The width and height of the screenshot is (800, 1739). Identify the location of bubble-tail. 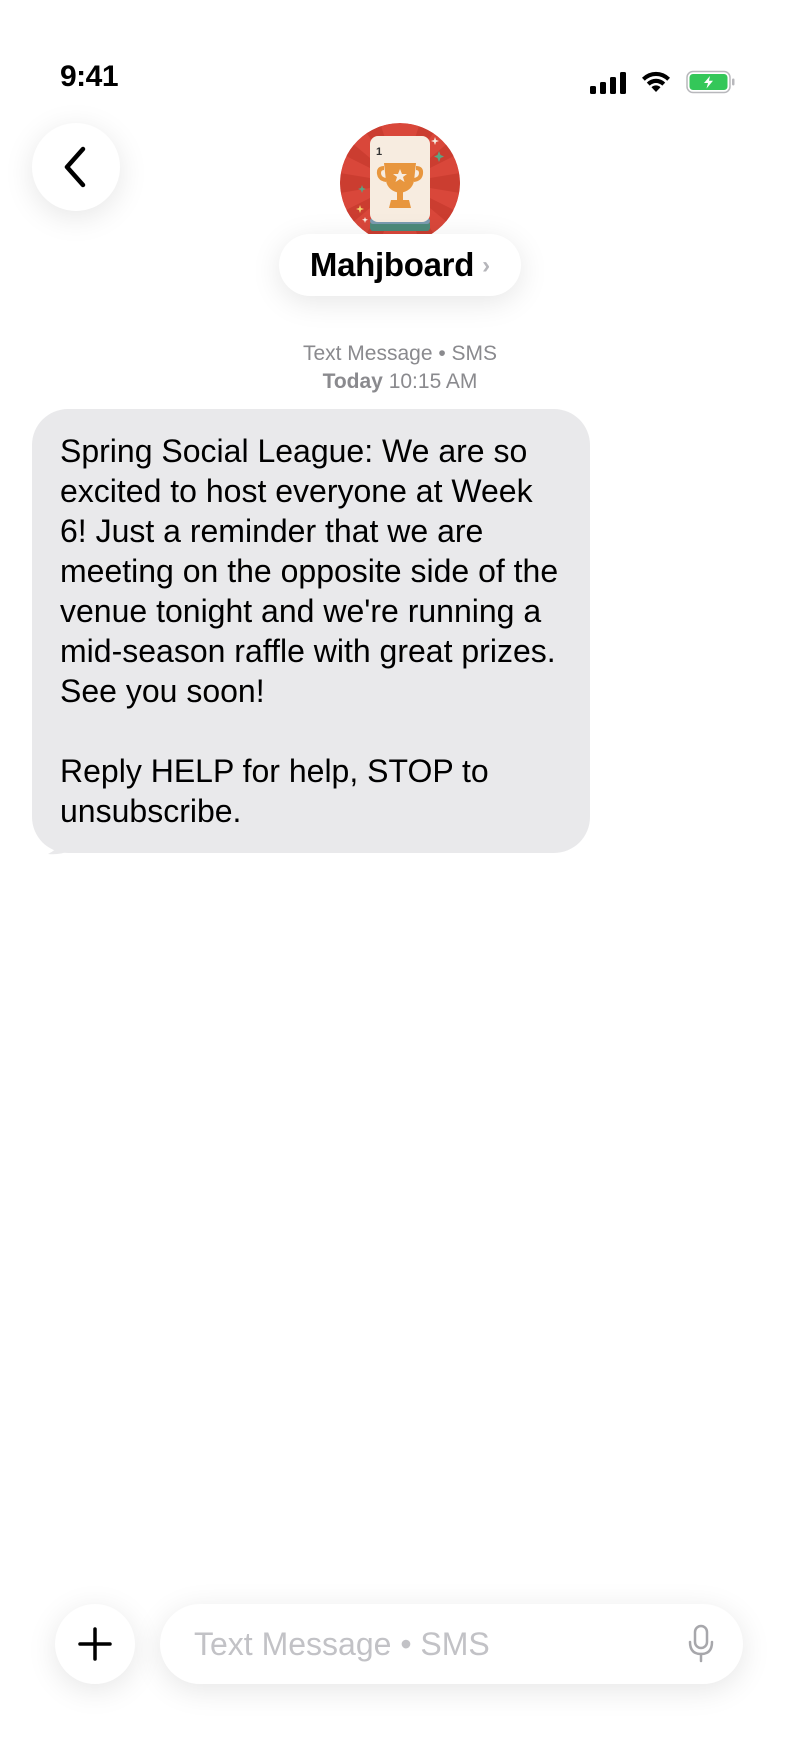
(65, 842).